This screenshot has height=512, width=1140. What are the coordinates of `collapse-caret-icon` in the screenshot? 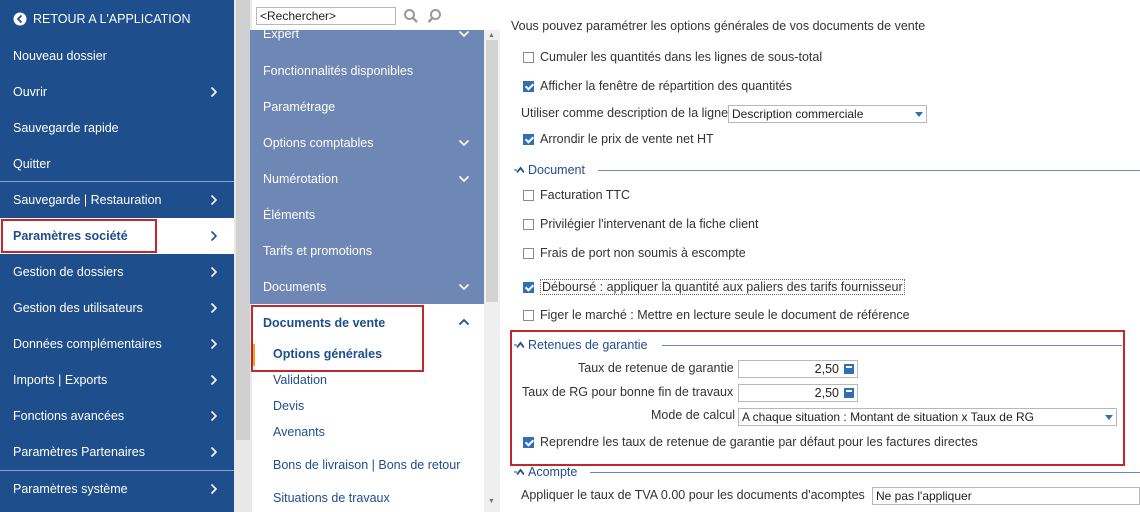 It's located at (519, 170).